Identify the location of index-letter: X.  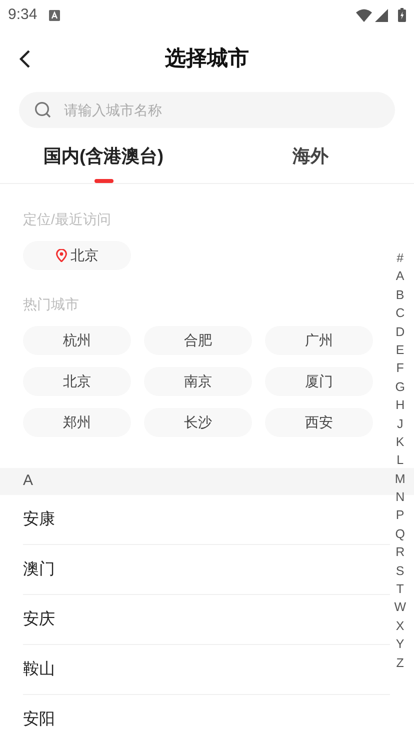
(400, 626).